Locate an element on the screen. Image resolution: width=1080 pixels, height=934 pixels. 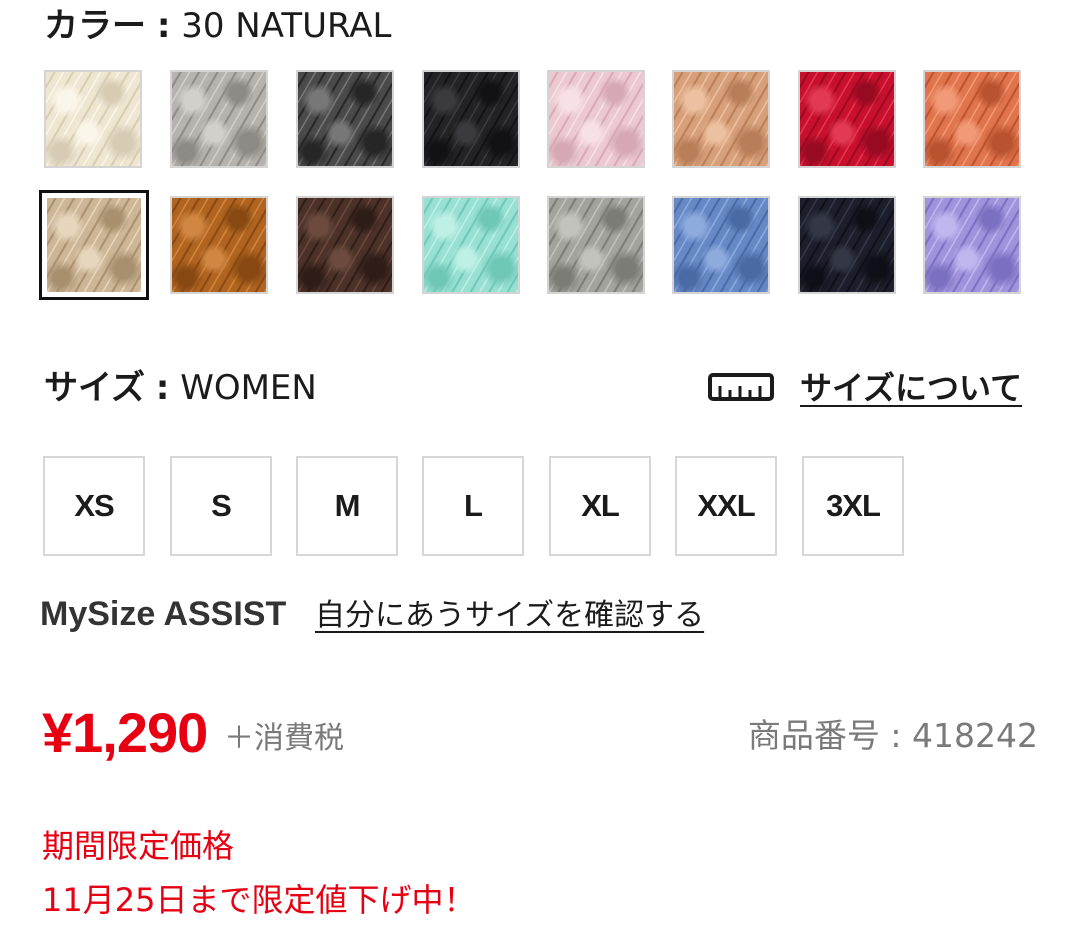
size-heading: サイズ : WOMEN is located at coordinates (180, 388).